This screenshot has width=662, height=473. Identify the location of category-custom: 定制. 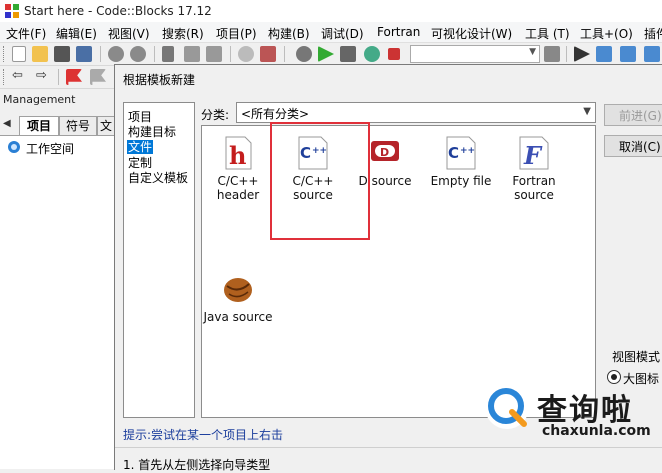
(140, 163).